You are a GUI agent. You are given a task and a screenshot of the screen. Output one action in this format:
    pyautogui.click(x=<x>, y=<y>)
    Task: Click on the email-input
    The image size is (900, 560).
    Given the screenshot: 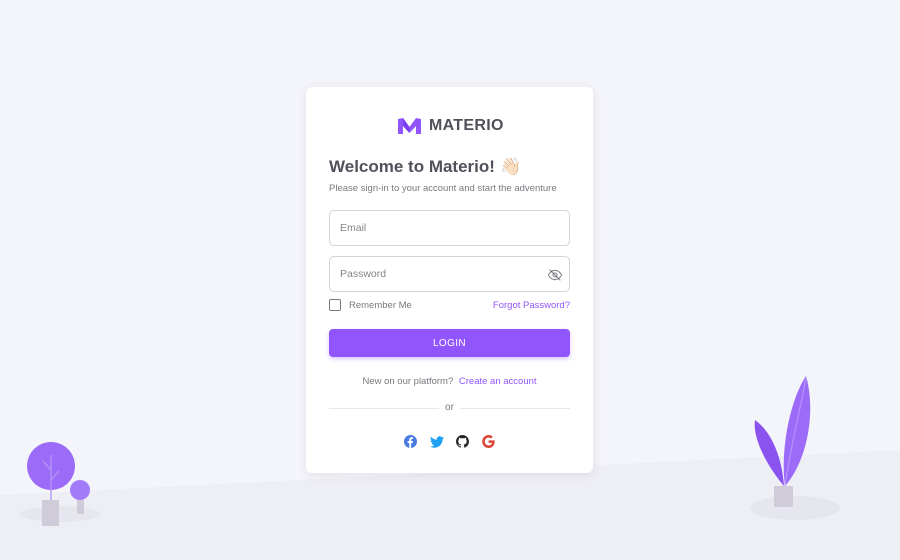 What is the action you would take?
    pyautogui.click(x=449, y=228)
    